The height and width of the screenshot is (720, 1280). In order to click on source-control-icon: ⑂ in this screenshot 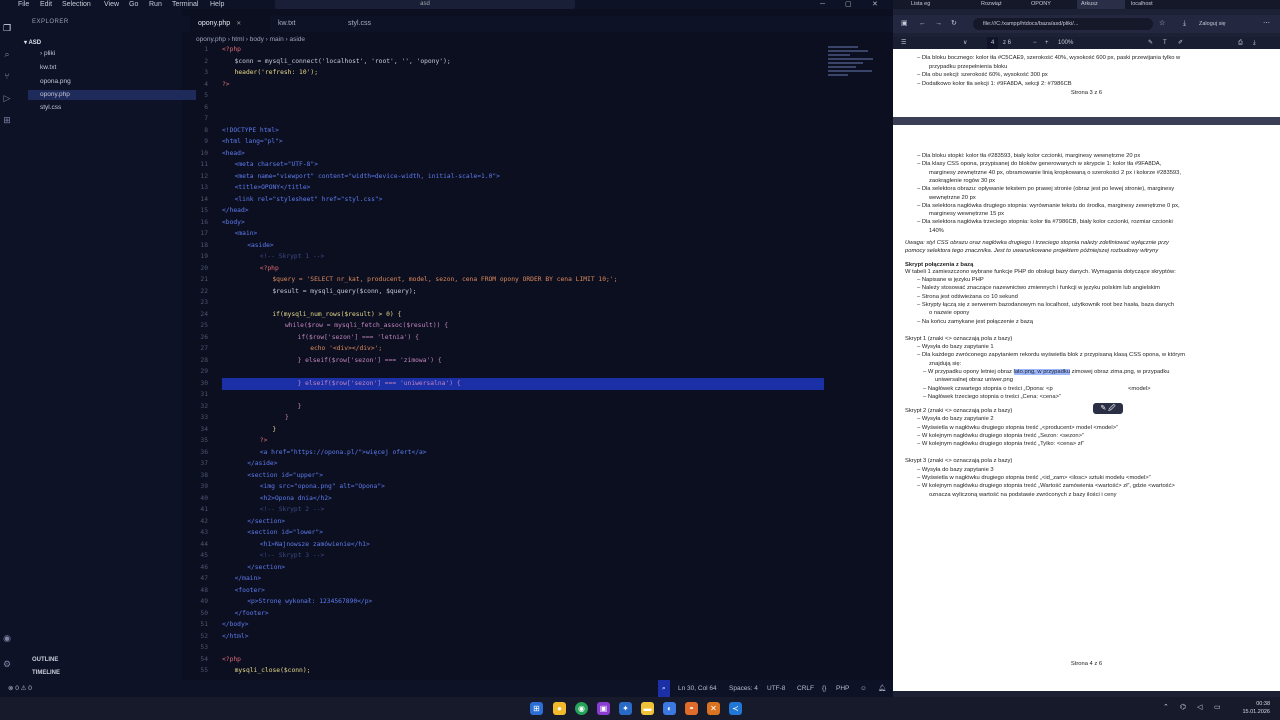, I will do `click(7, 76)`.